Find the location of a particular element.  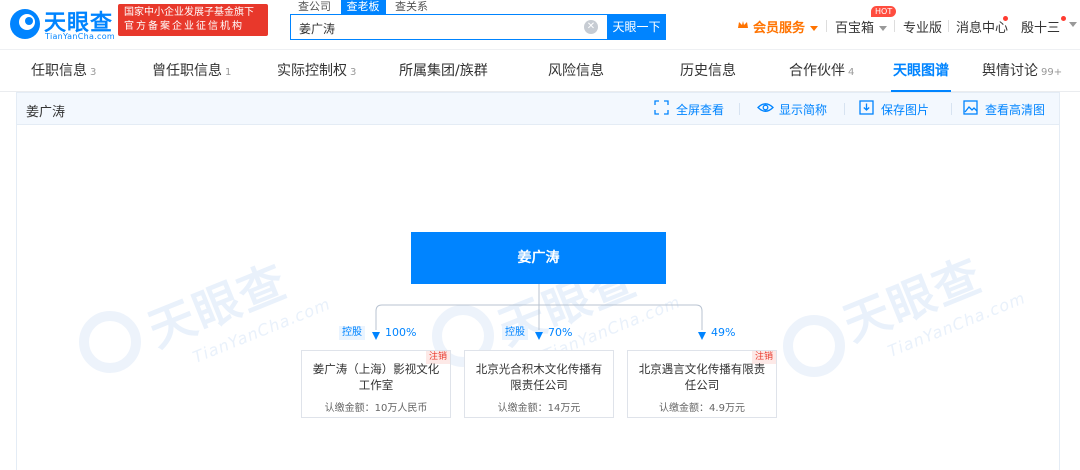

tab-positions: 任职信息 3 is located at coordinates (63, 71).